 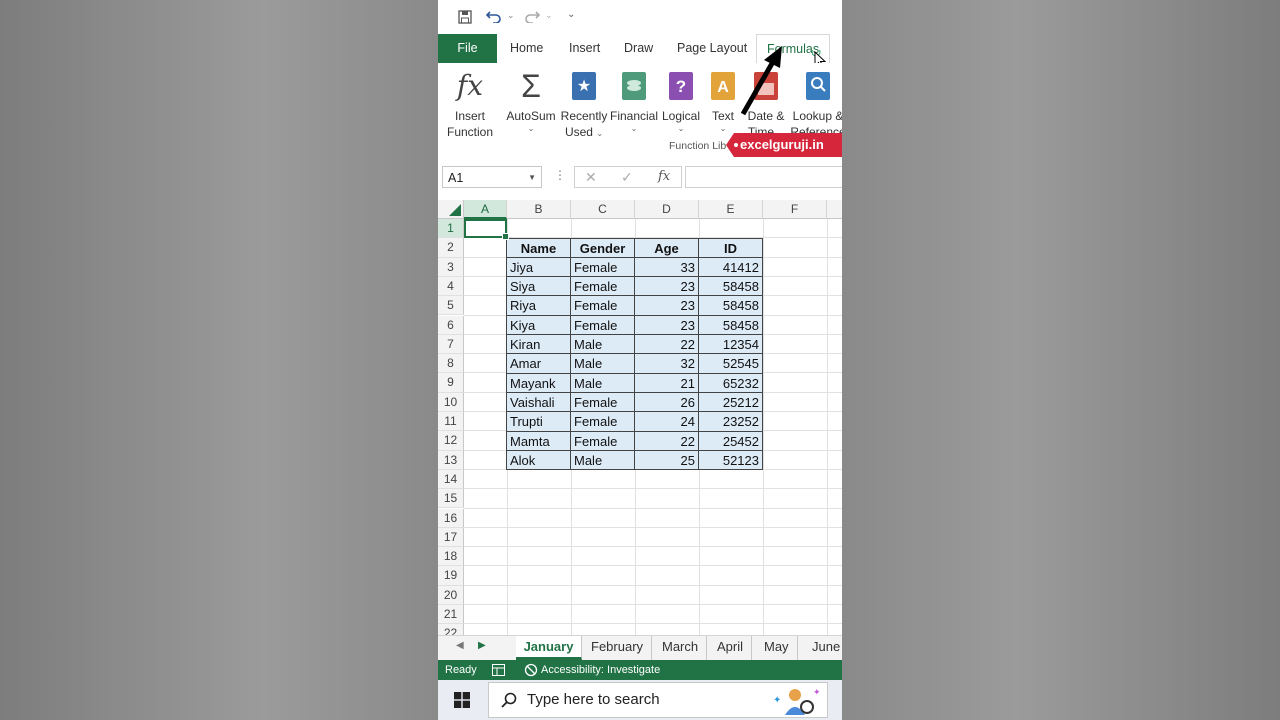 What do you see at coordinates (603, 248) in the screenshot?
I see `table-header-gender: Gender` at bounding box center [603, 248].